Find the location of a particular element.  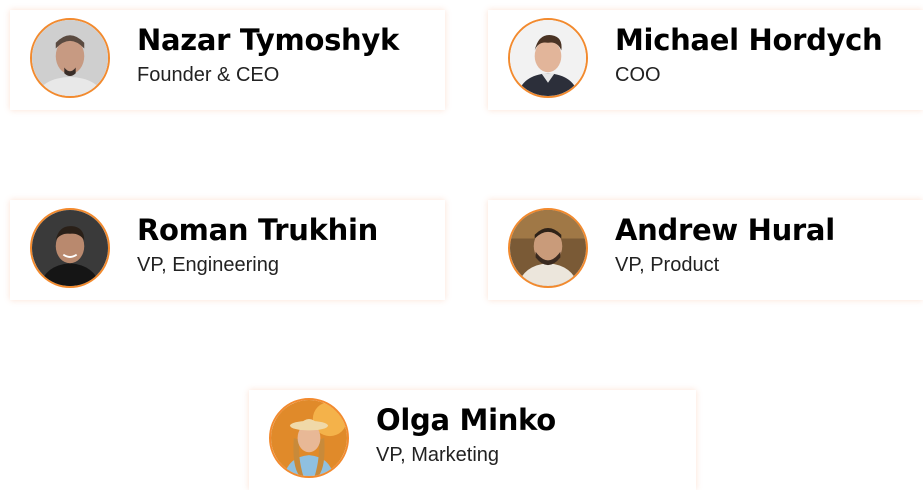

team-member-card: Olga Minko VP, Marketing is located at coordinates (472, 440).